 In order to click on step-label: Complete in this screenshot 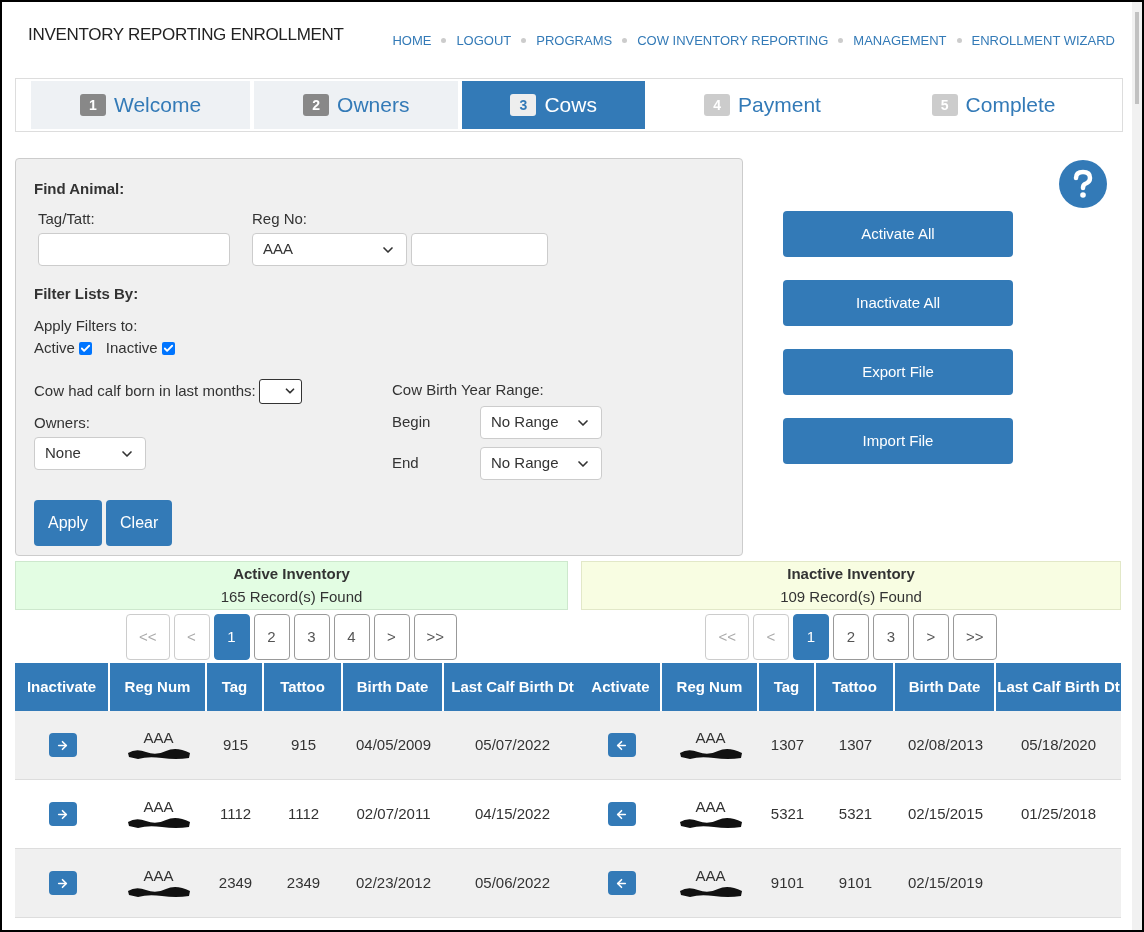, I will do `click(1010, 105)`.